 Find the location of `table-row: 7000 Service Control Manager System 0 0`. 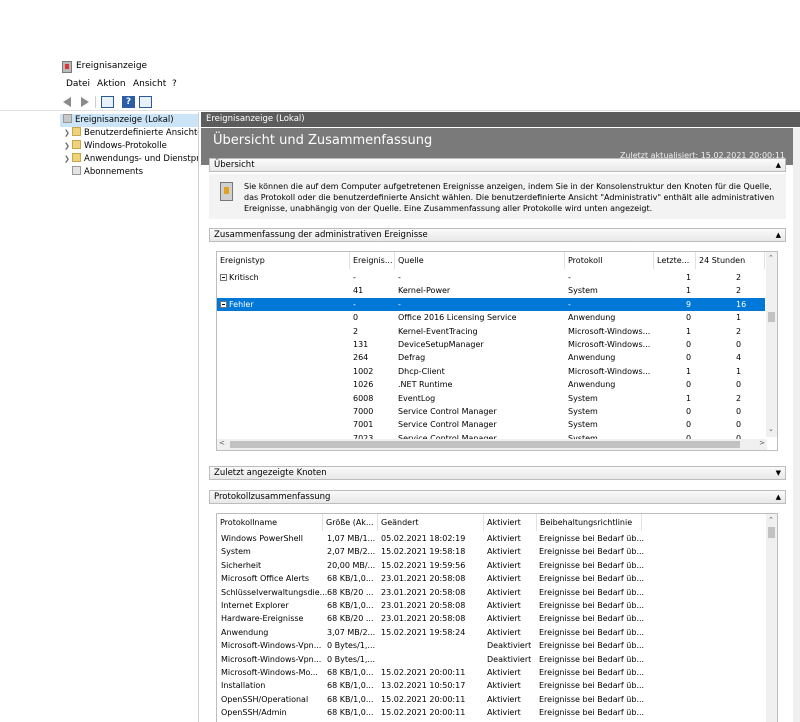

table-row: 7000 Service Control Manager System 0 0 is located at coordinates (491, 411).